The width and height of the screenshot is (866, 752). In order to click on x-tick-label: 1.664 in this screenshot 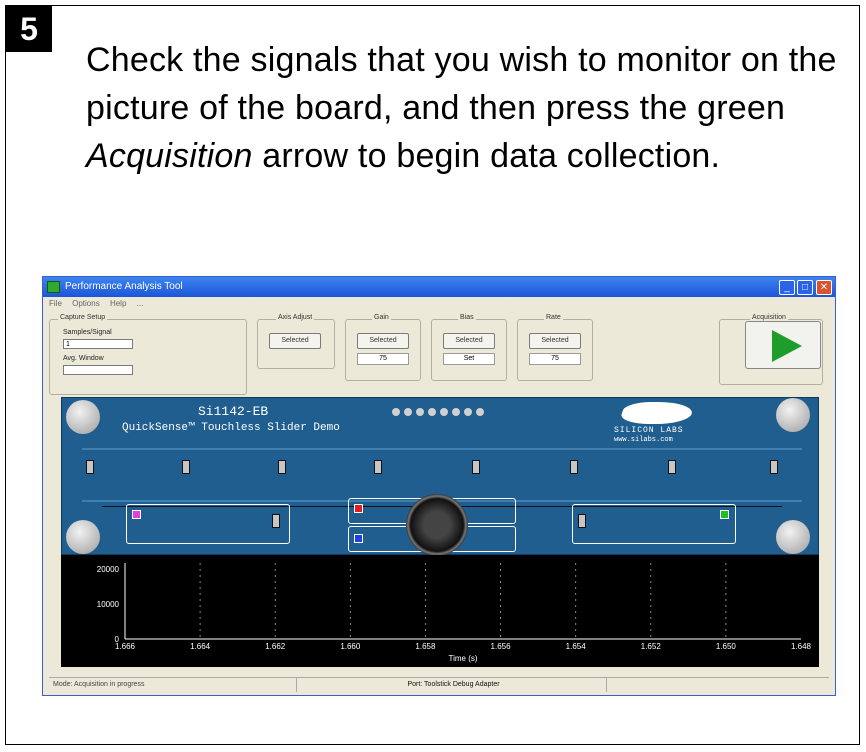, I will do `click(200, 646)`.